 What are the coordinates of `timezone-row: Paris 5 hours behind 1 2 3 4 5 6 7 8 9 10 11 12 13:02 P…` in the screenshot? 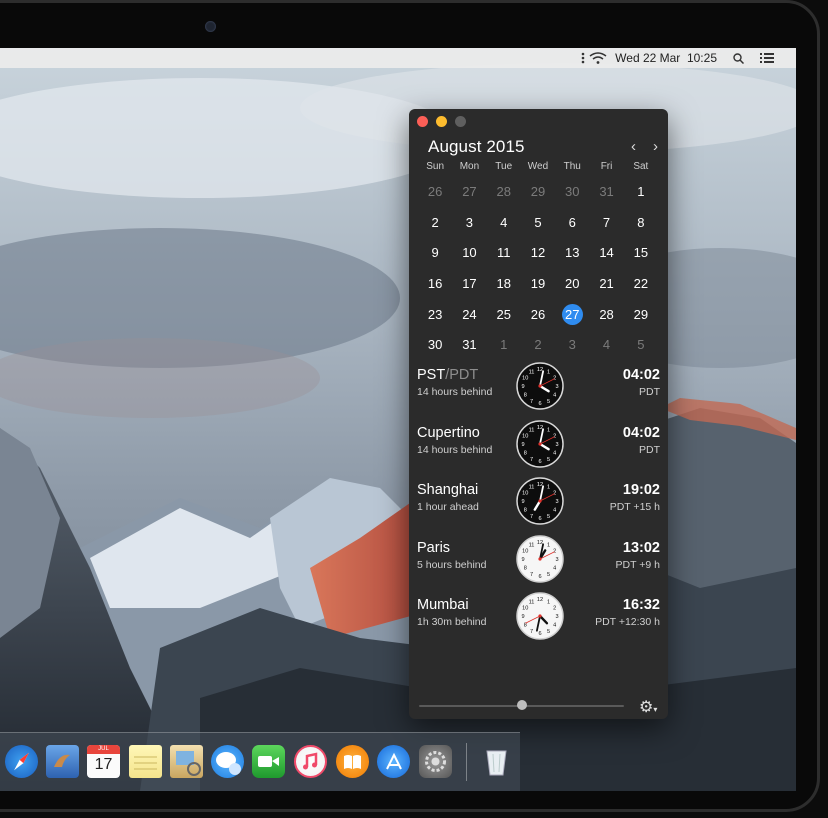 It's located at (538, 560).